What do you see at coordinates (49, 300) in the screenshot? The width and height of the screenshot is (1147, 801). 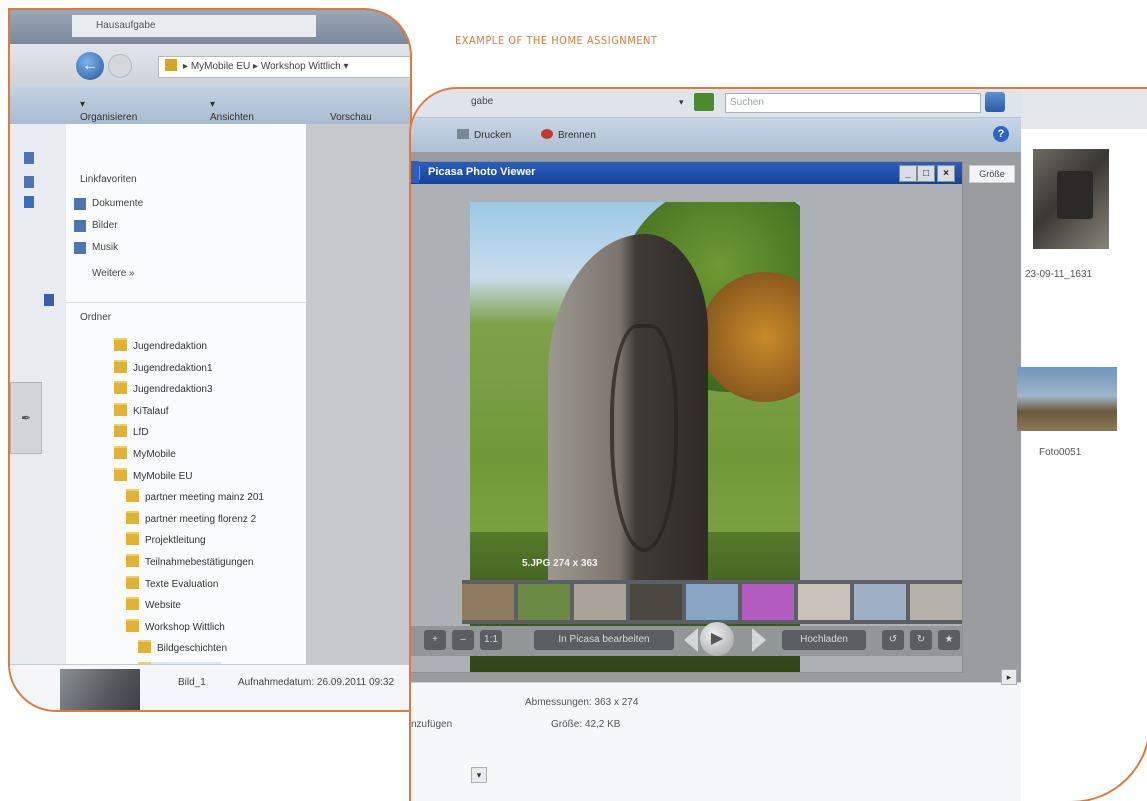 I see `computer-icon` at bounding box center [49, 300].